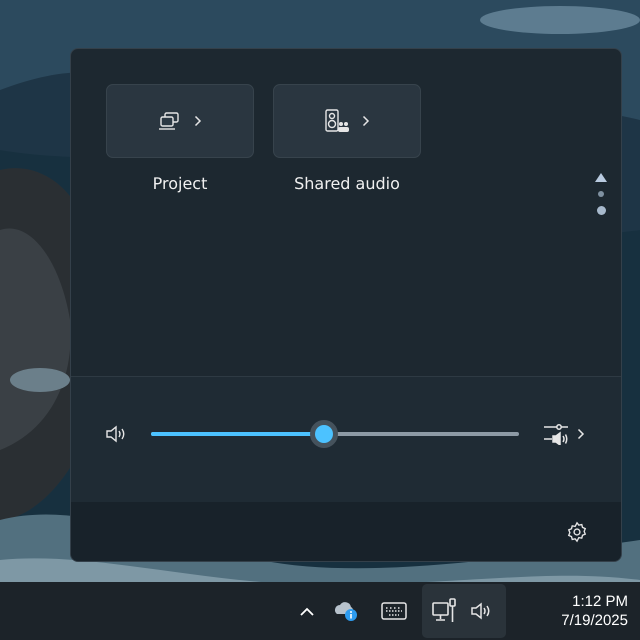  I want to click on shared-audio-button, so click(347, 121).